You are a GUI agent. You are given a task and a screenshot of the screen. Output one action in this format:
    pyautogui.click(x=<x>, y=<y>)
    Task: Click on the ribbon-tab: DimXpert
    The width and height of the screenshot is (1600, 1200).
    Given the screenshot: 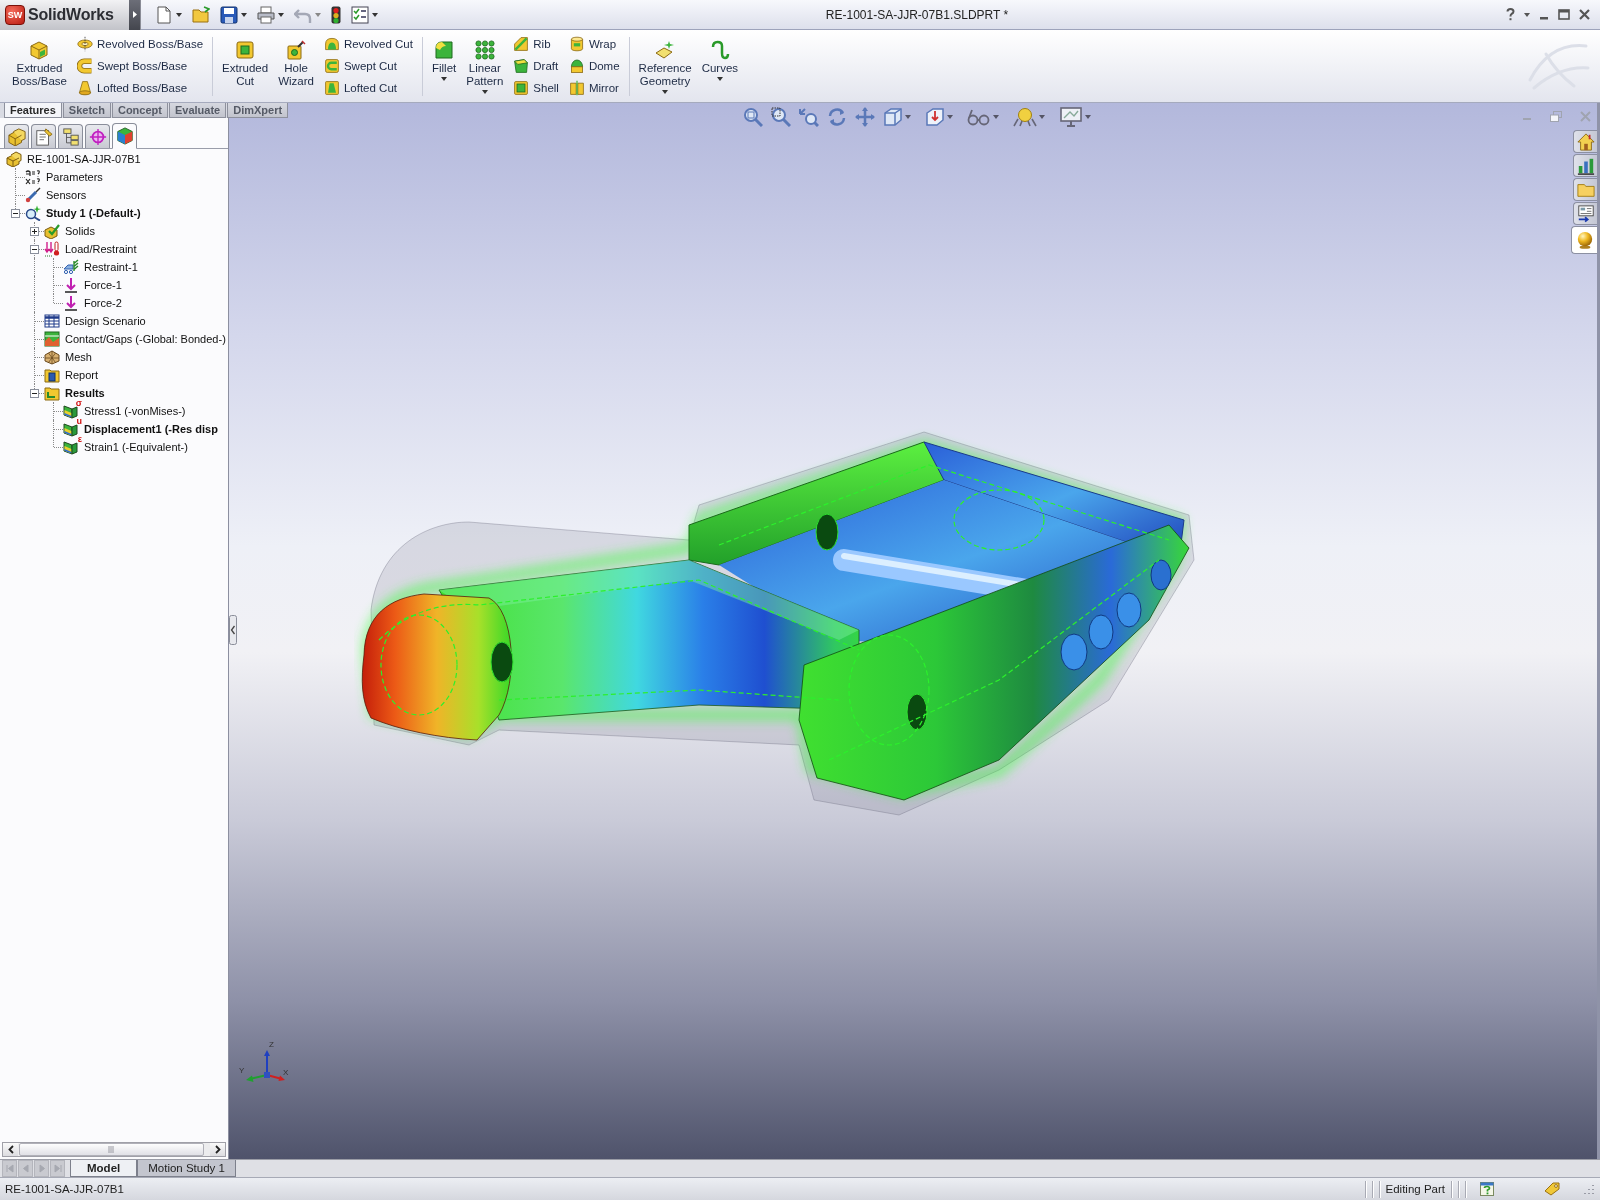 What is the action you would take?
    pyautogui.click(x=258, y=110)
    